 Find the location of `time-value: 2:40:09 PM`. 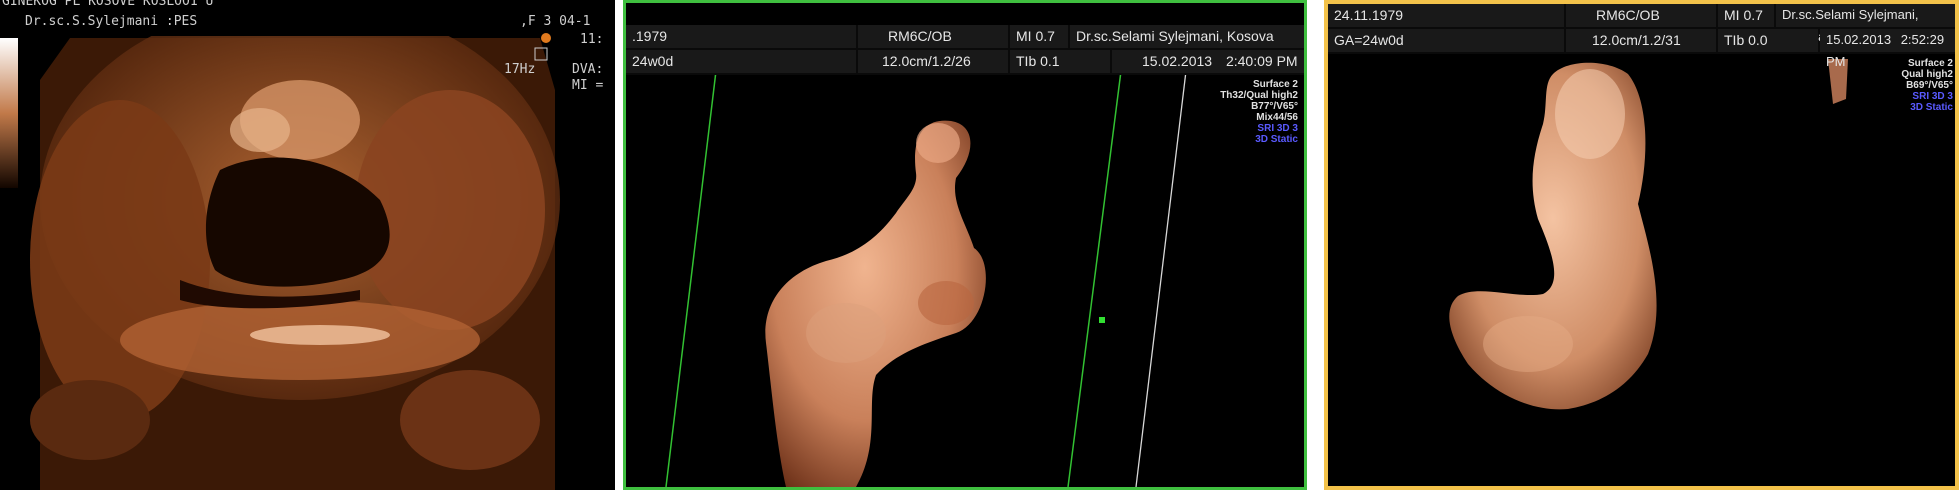

time-value: 2:40:09 PM is located at coordinates (1261, 61).